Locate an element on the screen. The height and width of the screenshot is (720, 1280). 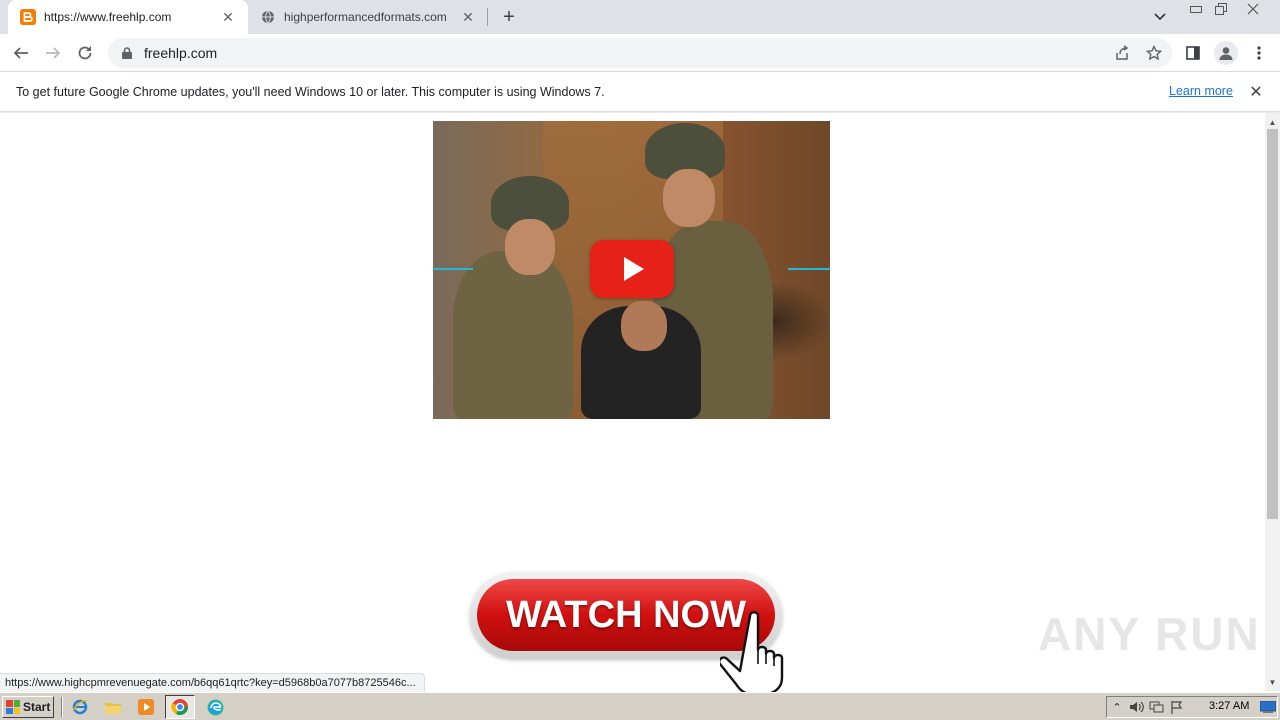
start-label: Start is located at coordinates (37, 707).